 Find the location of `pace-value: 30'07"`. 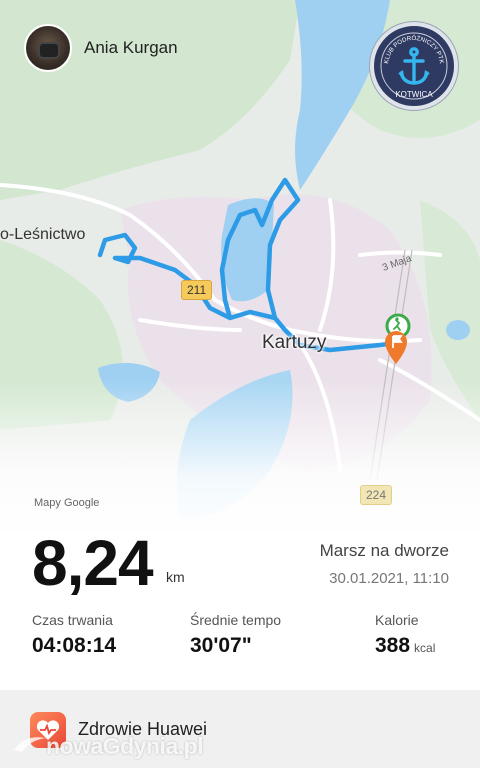

pace-value: 30'07" is located at coordinates (221, 645).